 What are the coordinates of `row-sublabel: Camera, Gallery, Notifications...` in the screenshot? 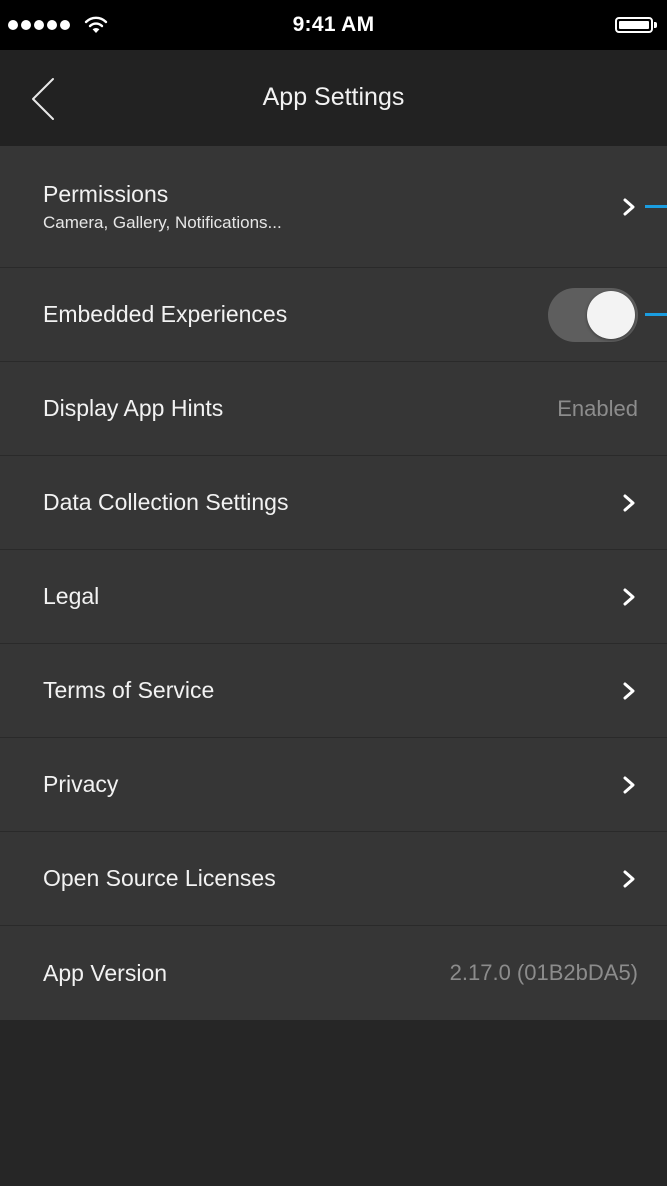 It's located at (162, 222).